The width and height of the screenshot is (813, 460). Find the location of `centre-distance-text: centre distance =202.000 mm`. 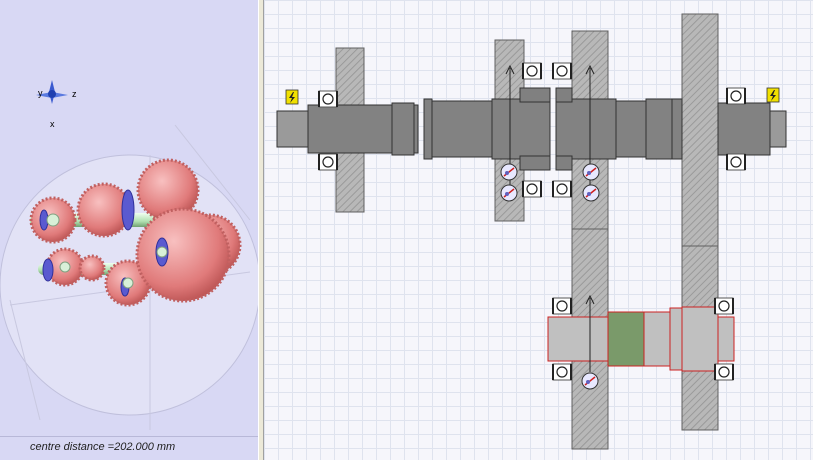

centre-distance-text: centre distance =202.000 mm is located at coordinates (103, 447).